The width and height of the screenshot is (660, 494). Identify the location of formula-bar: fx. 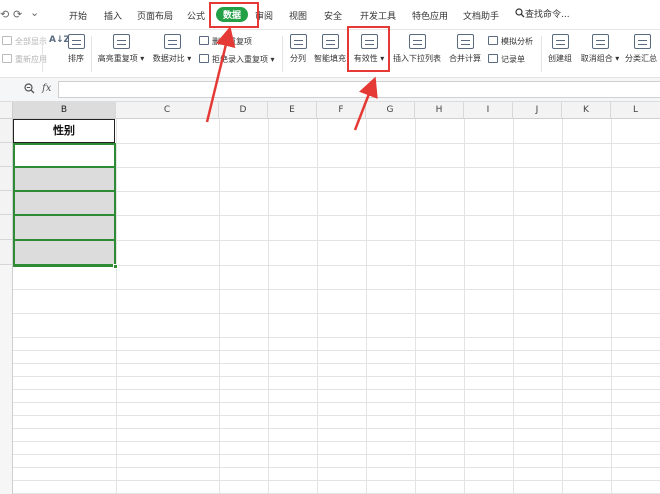
(330, 90).